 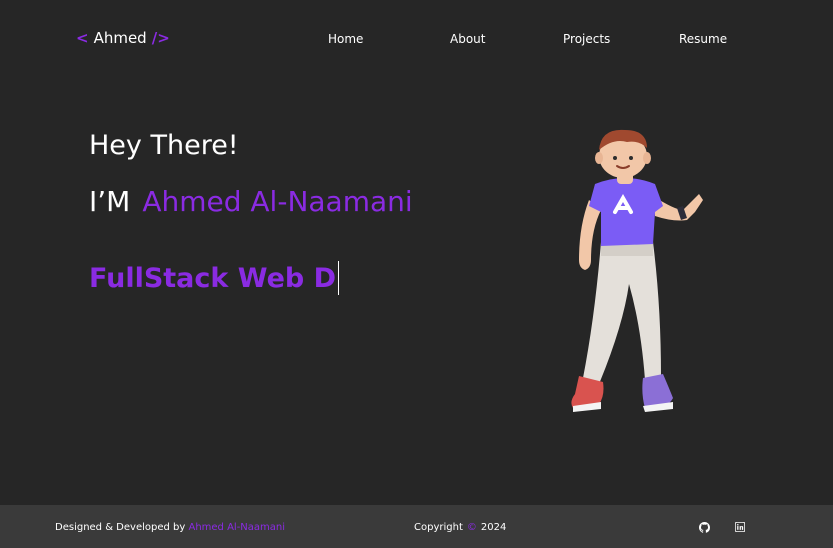 I want to click on hero-intro: I’M Ahmed Al-Naamani, so click(x=251, y=201).